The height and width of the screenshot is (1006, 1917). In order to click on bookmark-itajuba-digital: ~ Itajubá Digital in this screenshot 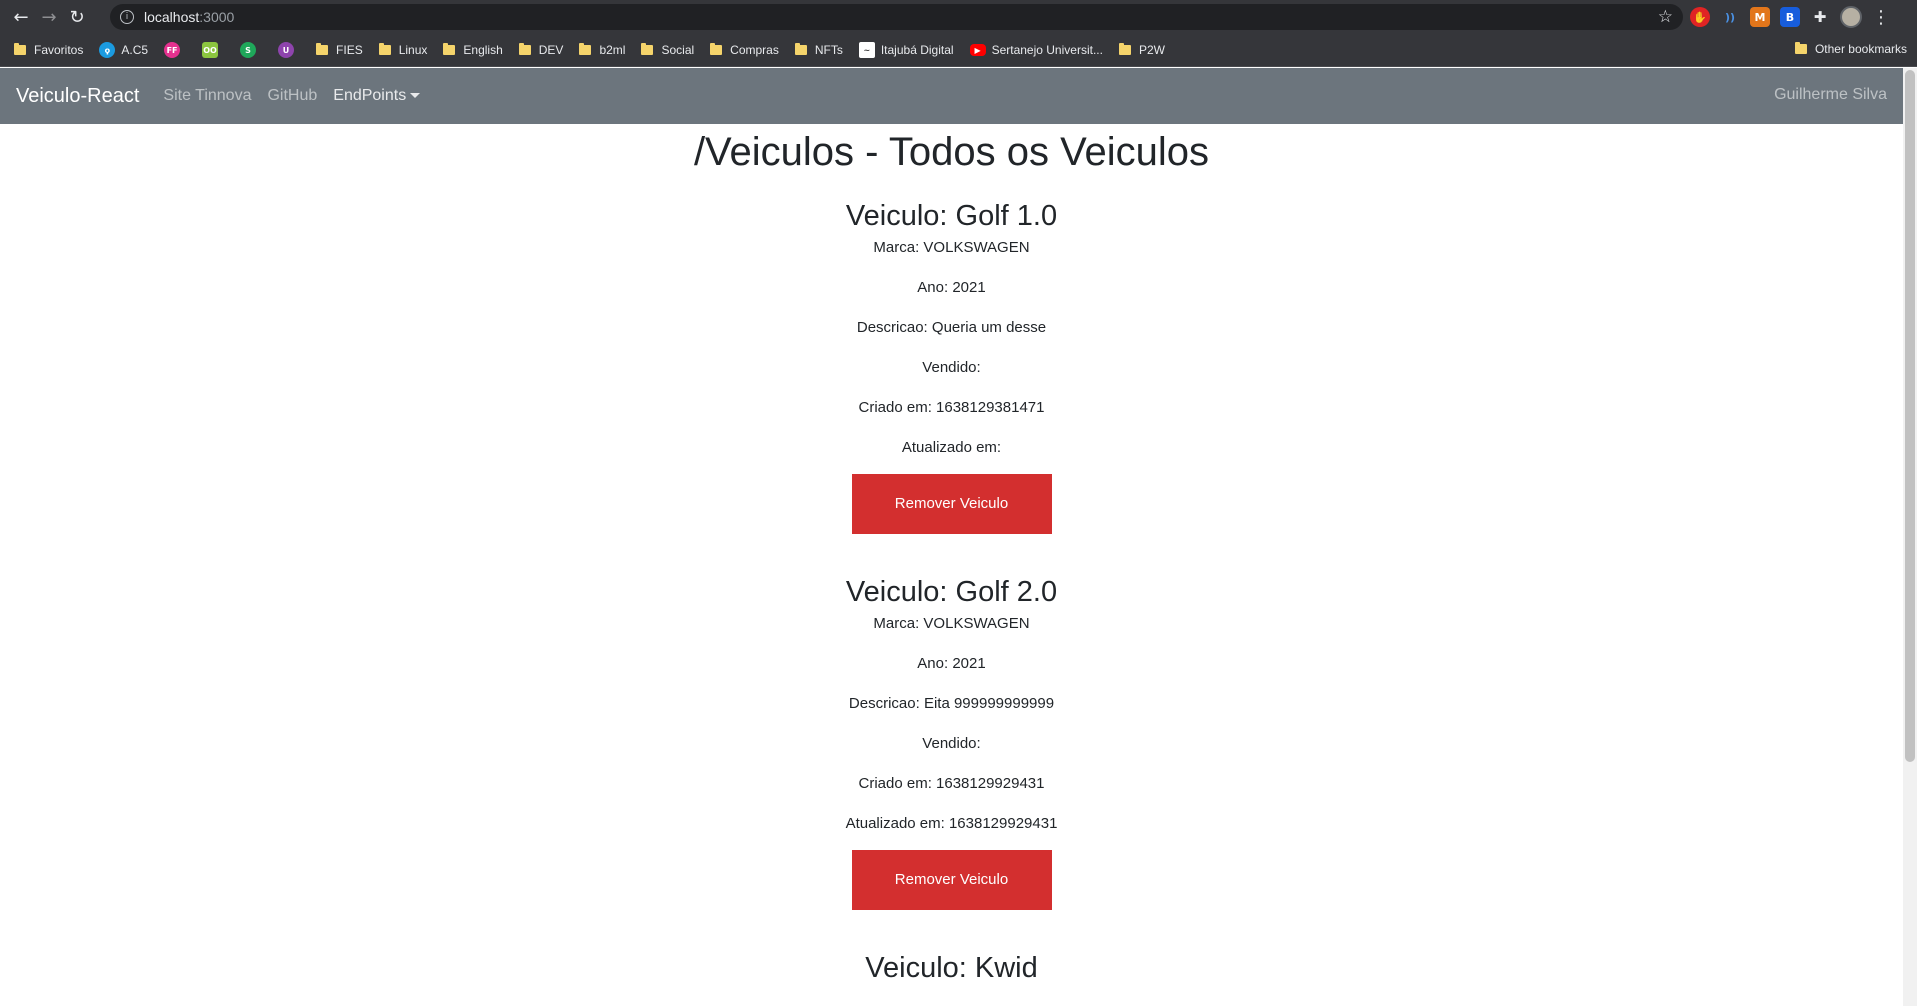, I will do `click(906, 50)`.